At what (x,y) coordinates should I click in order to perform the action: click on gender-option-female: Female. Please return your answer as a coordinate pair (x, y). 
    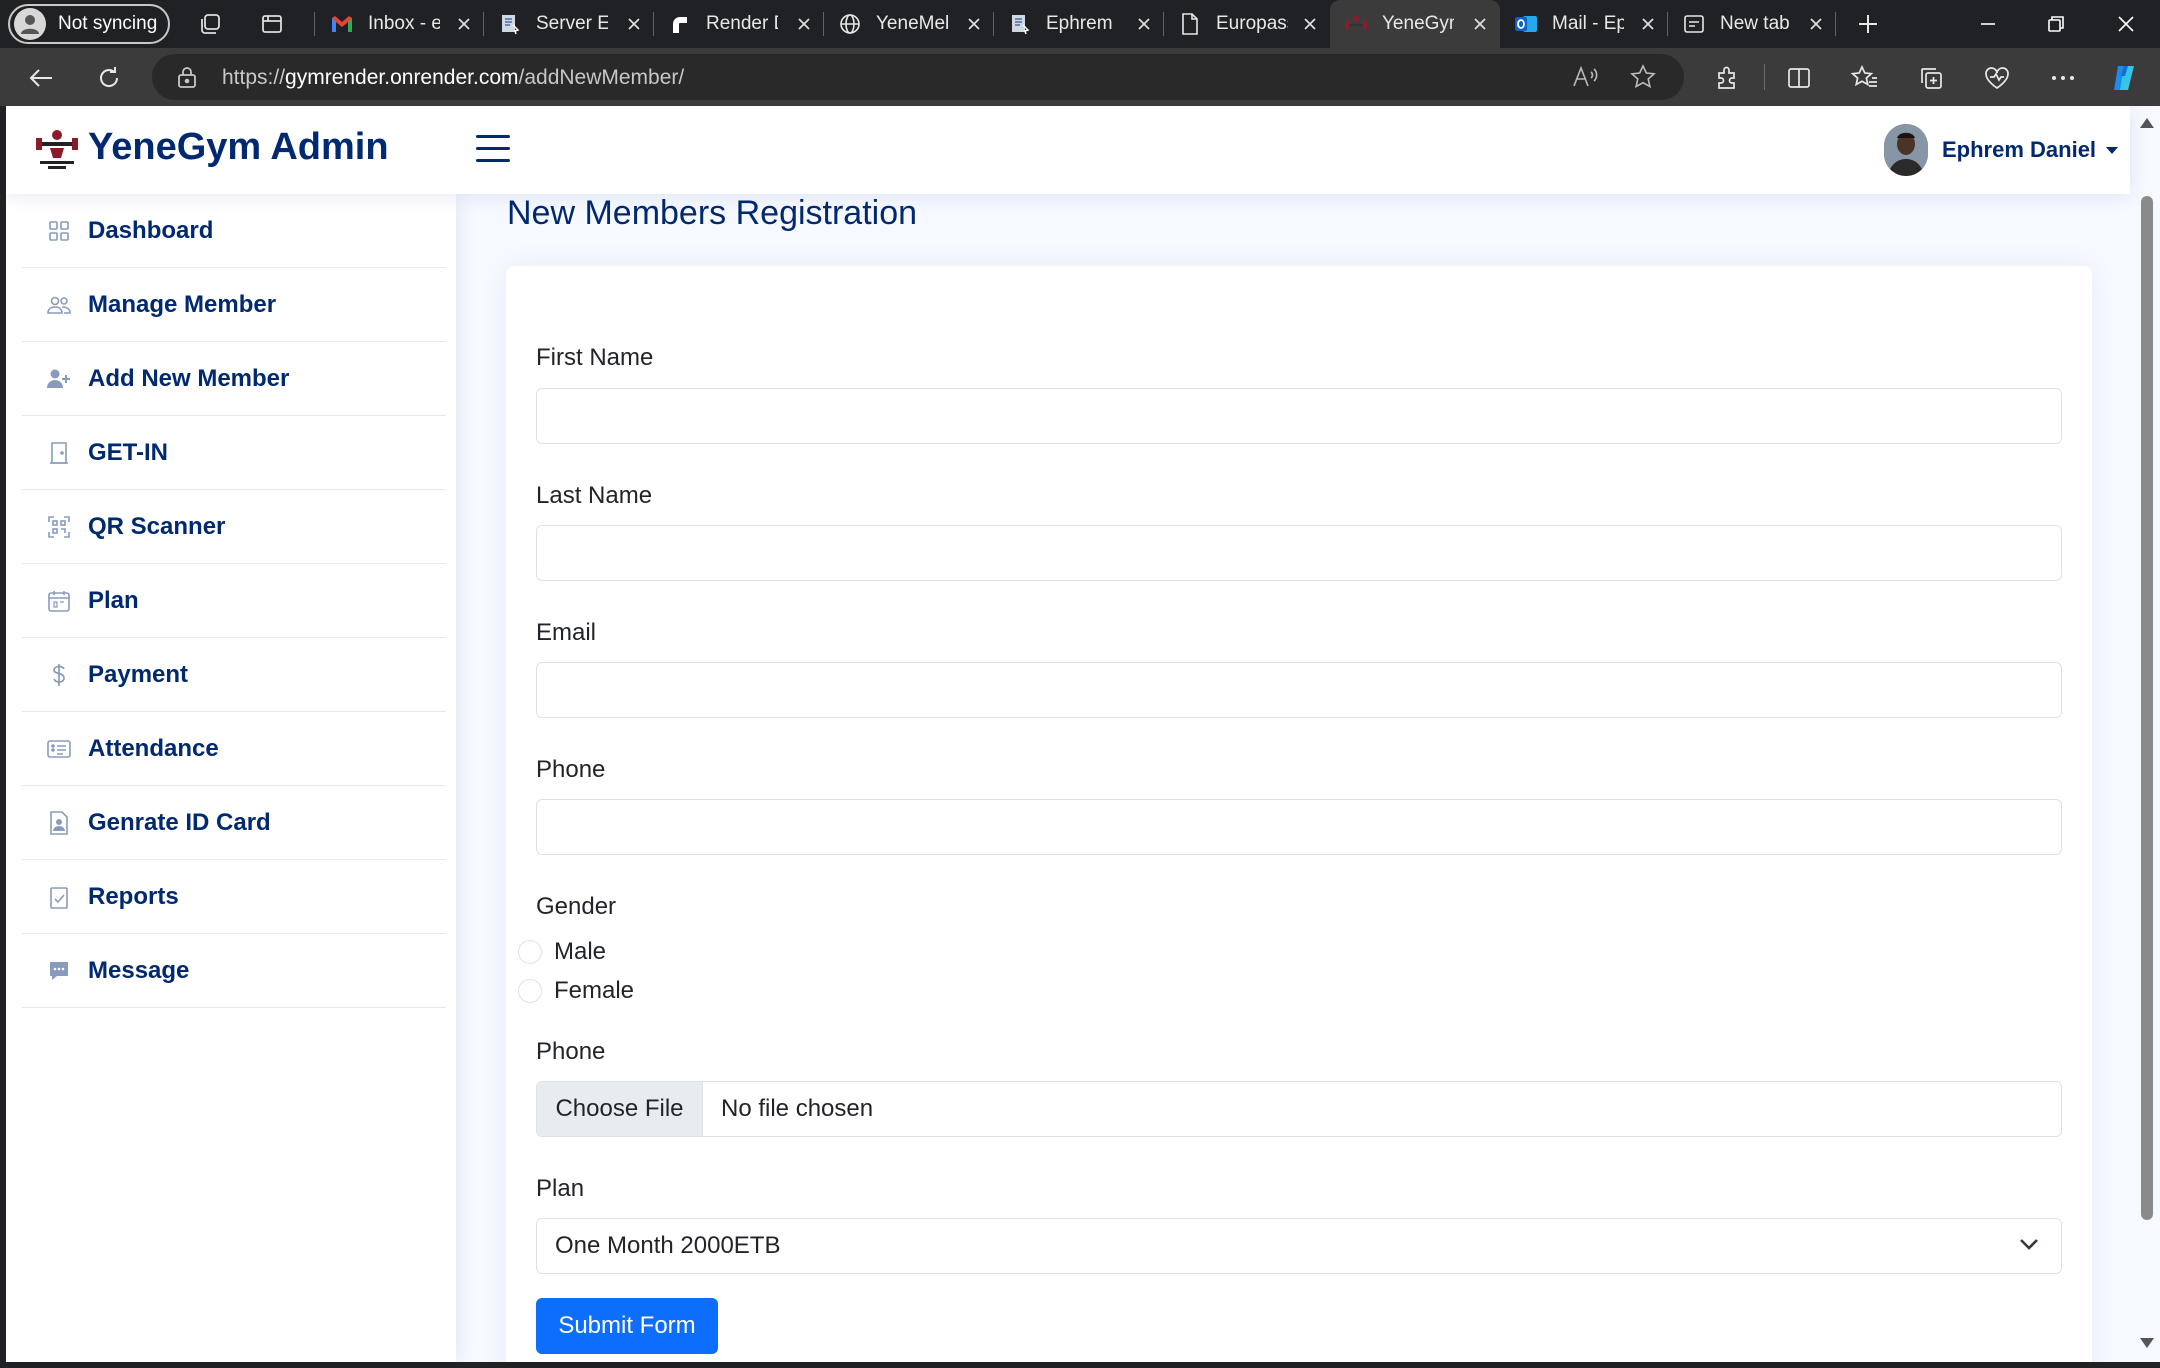
    Looking at the image, I should click on (576, 991).